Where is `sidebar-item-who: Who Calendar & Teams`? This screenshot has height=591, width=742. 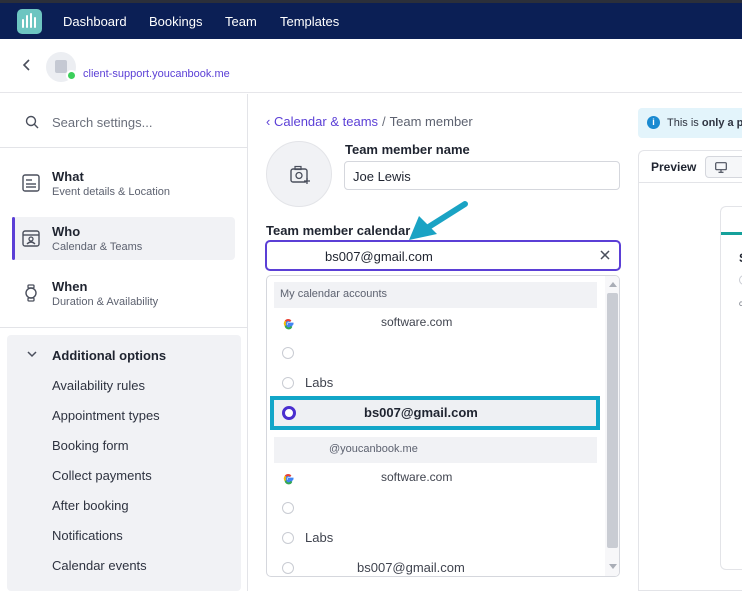
sidebar-item-who: Who Calendar & Teams is located at coordinates (123, 238).